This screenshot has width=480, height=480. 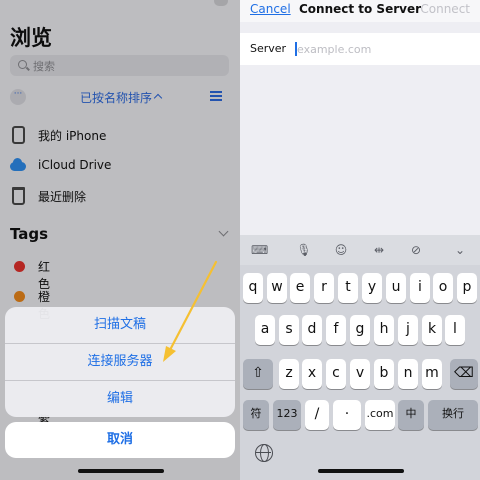 What do you see at coordinates (384, 49) in the screenshot?
I see `server-address-input` at bounding box center [384, 49].